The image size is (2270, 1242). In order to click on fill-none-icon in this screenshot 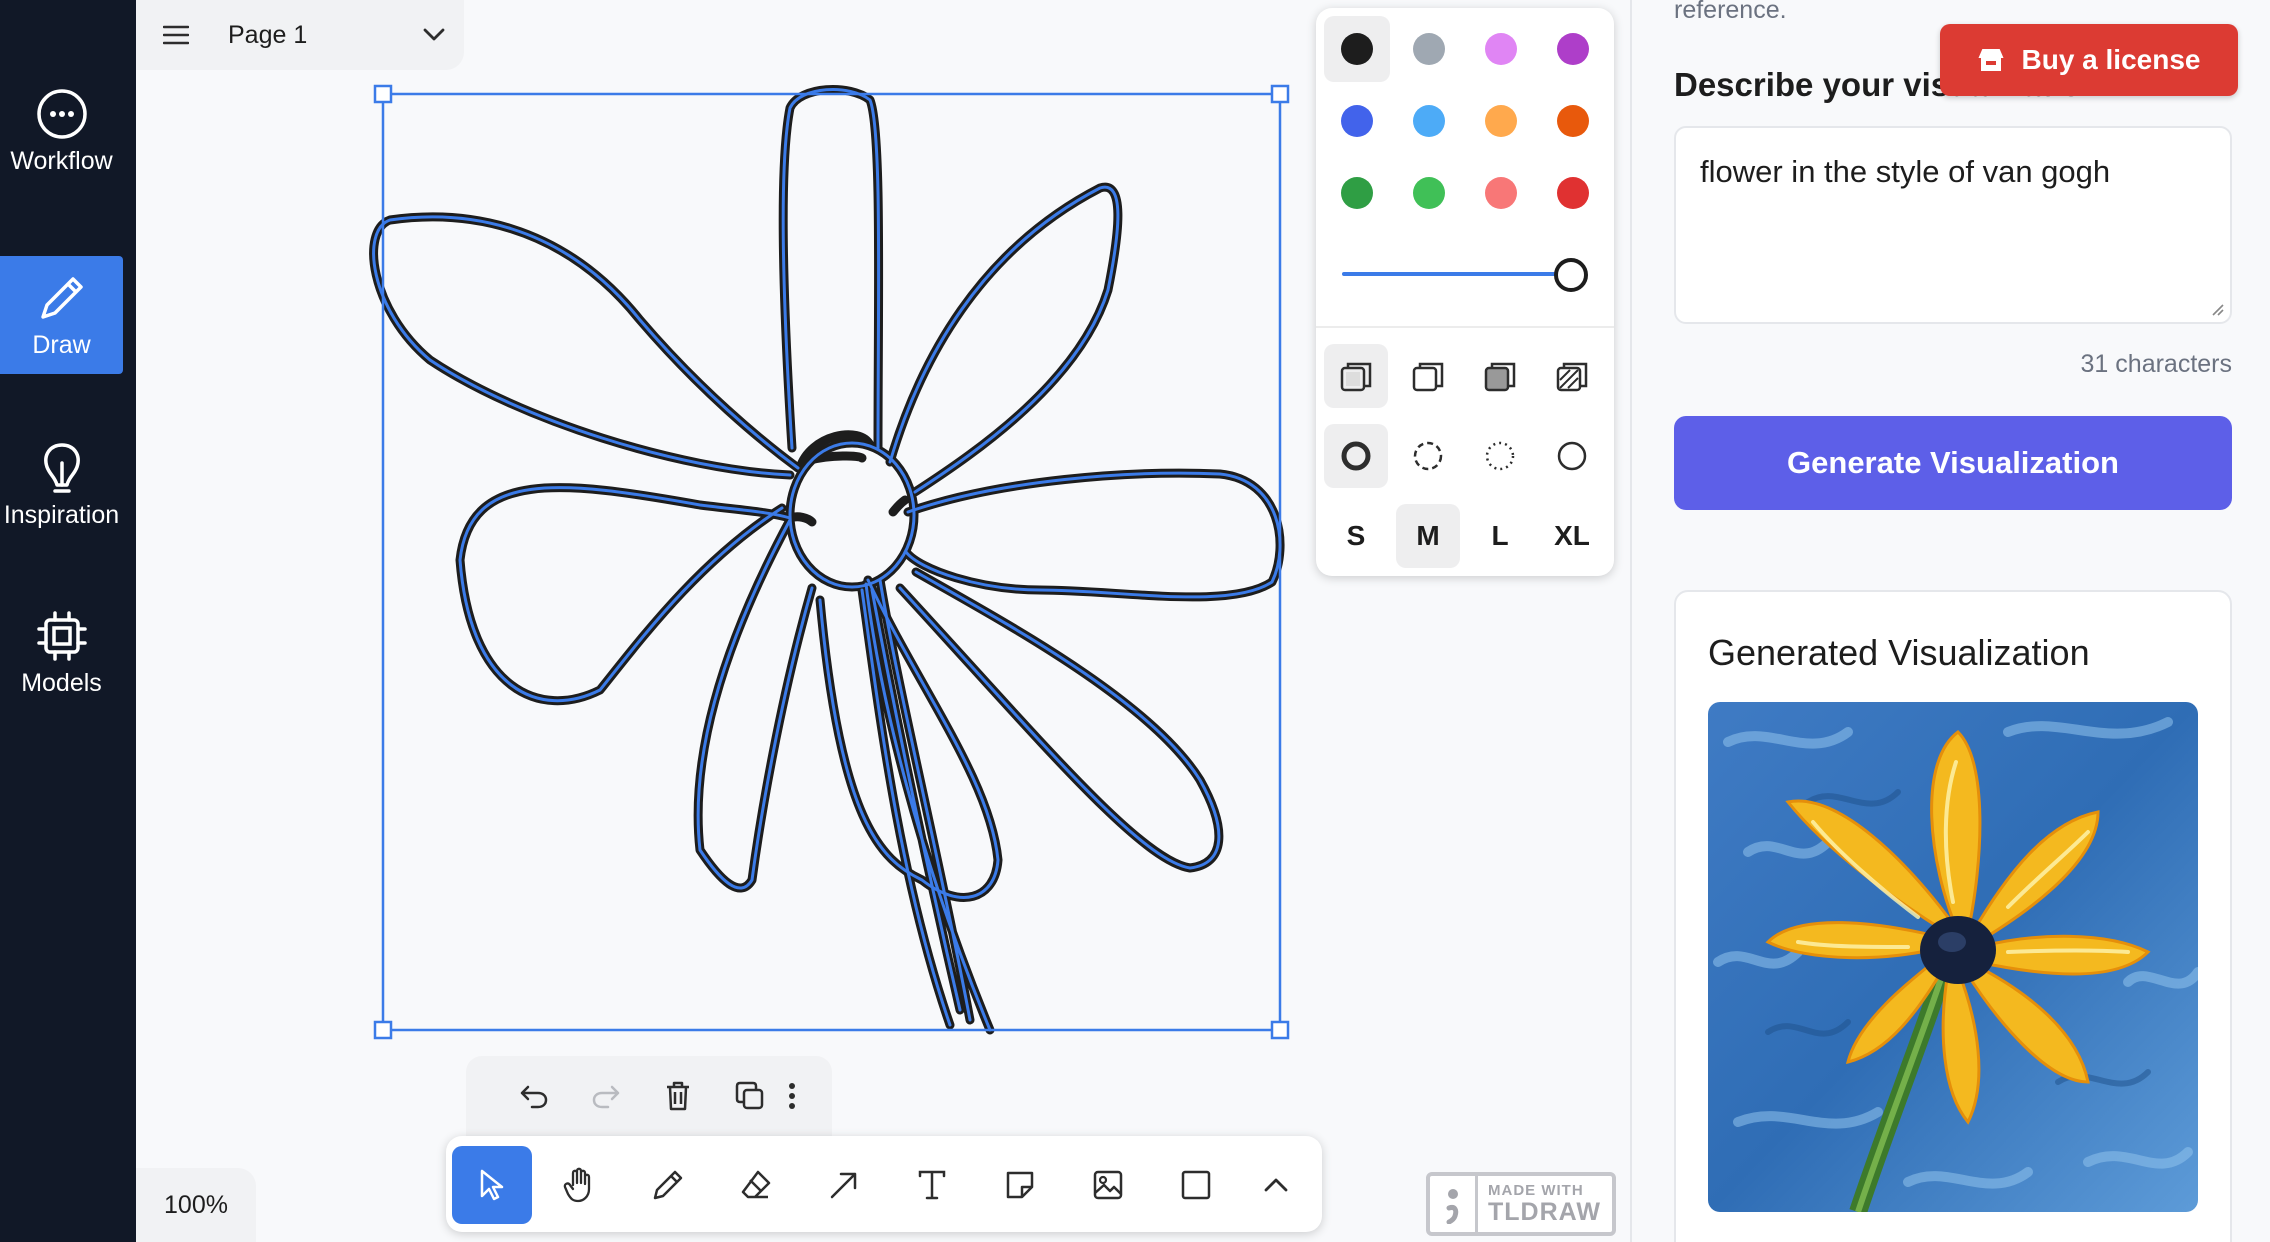, I will do `click(1356, 377)`.